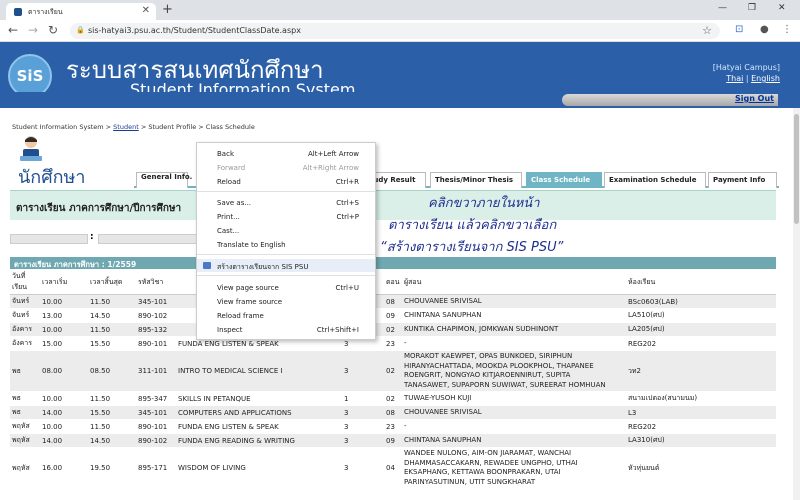 This screenshot has width=800, height=500. Describe the element at coordinates (347, 217) in the screenshot. I see `menu-shortcut: Ctrl+P` at that location.